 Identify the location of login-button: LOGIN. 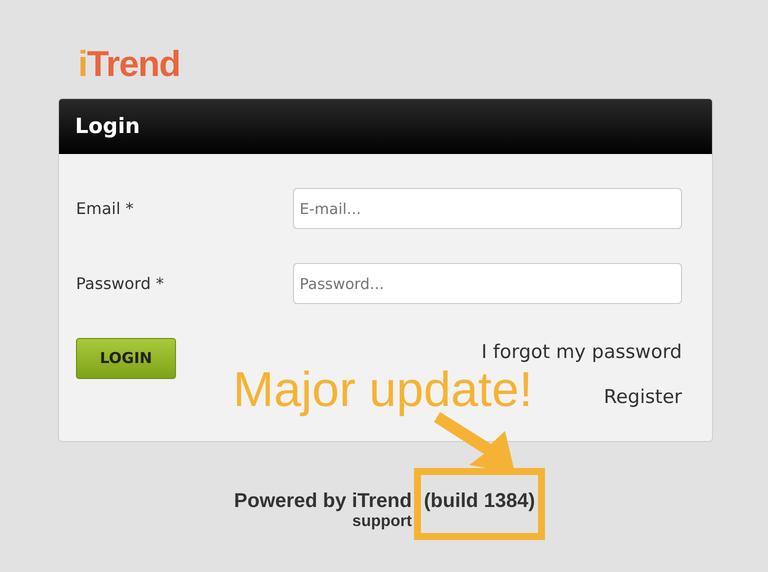
(126, 358).